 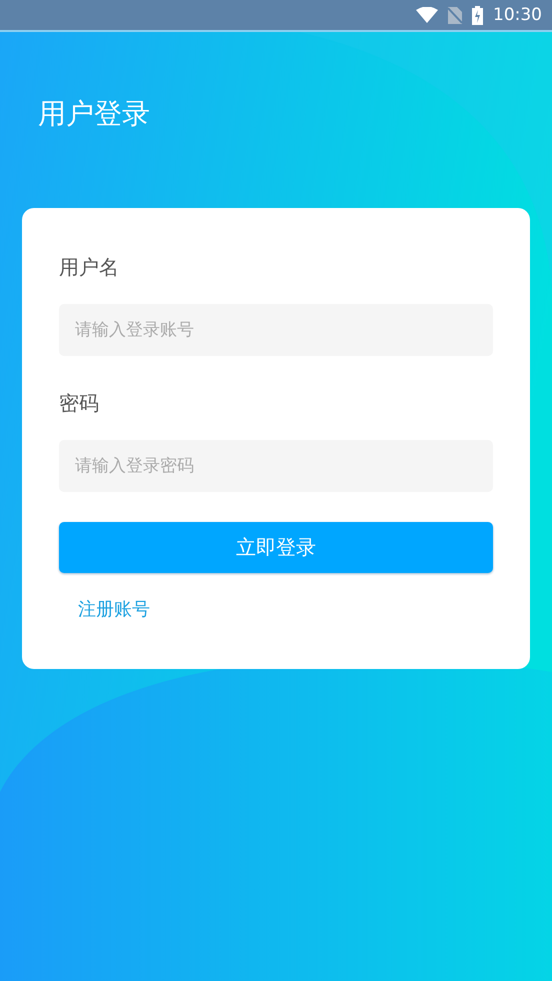 What do you see at coordinates (276, 547) in the screenshot?
I see `login-button: 立即登录` at bounding box center [276, 547].